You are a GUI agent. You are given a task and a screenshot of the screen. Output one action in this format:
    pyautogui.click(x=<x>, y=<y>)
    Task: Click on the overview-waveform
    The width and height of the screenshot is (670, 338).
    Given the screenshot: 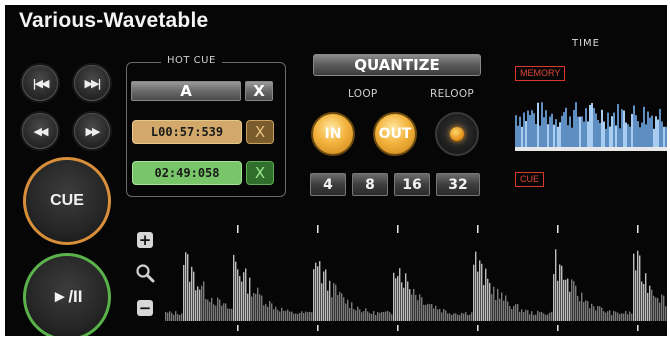 What is the action you would take?
    pyautogui.click(x=591, y=126)
    